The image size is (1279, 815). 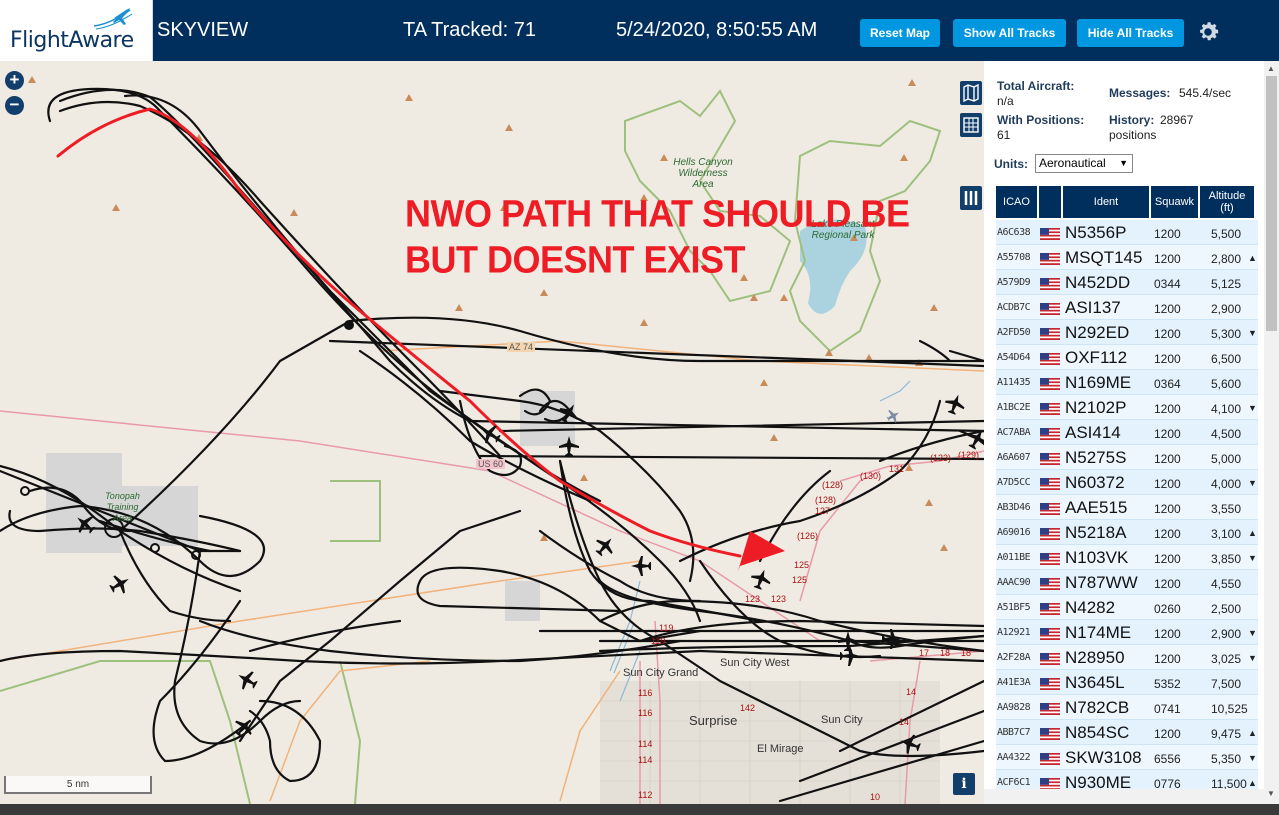 What do you see at coordinates (1226, 634) in the screenshot?
I see `altitude-cell: 2,900` at bounding box center [1226, 634].